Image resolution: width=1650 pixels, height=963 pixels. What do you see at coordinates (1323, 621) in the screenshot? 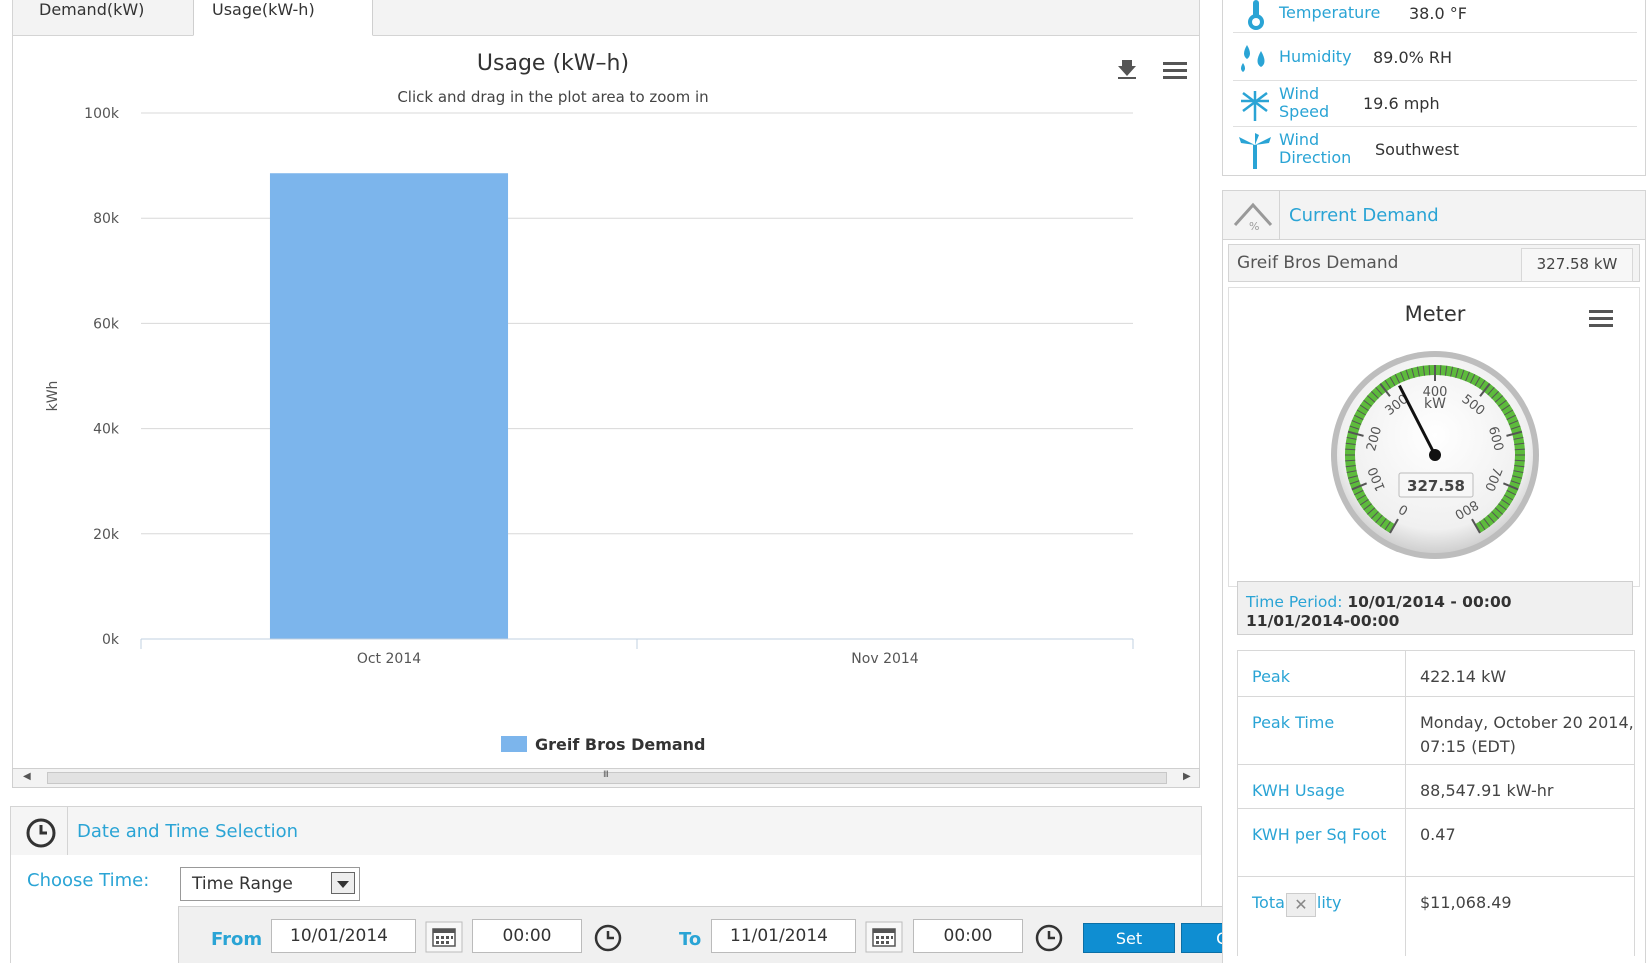
I see `time-period-end: 11/01/2014-00:00` at bounding box center [1323, 621].